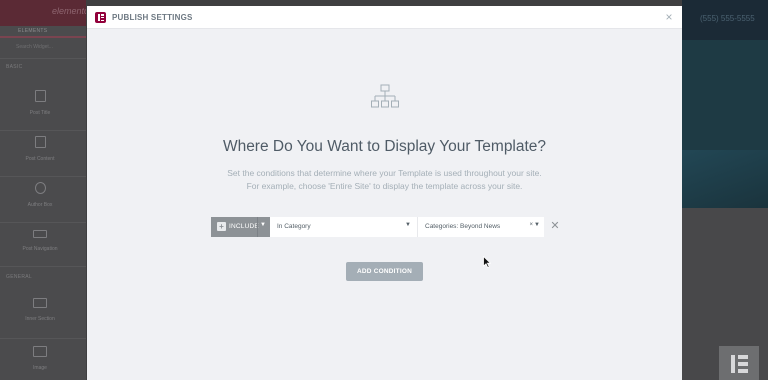 This screenshot has width=768, height=380. What do you see at coordinates (344, 227) in the screenshot?
I see `condition-type-select: In Category ▼` at bounding box center [344, 227].